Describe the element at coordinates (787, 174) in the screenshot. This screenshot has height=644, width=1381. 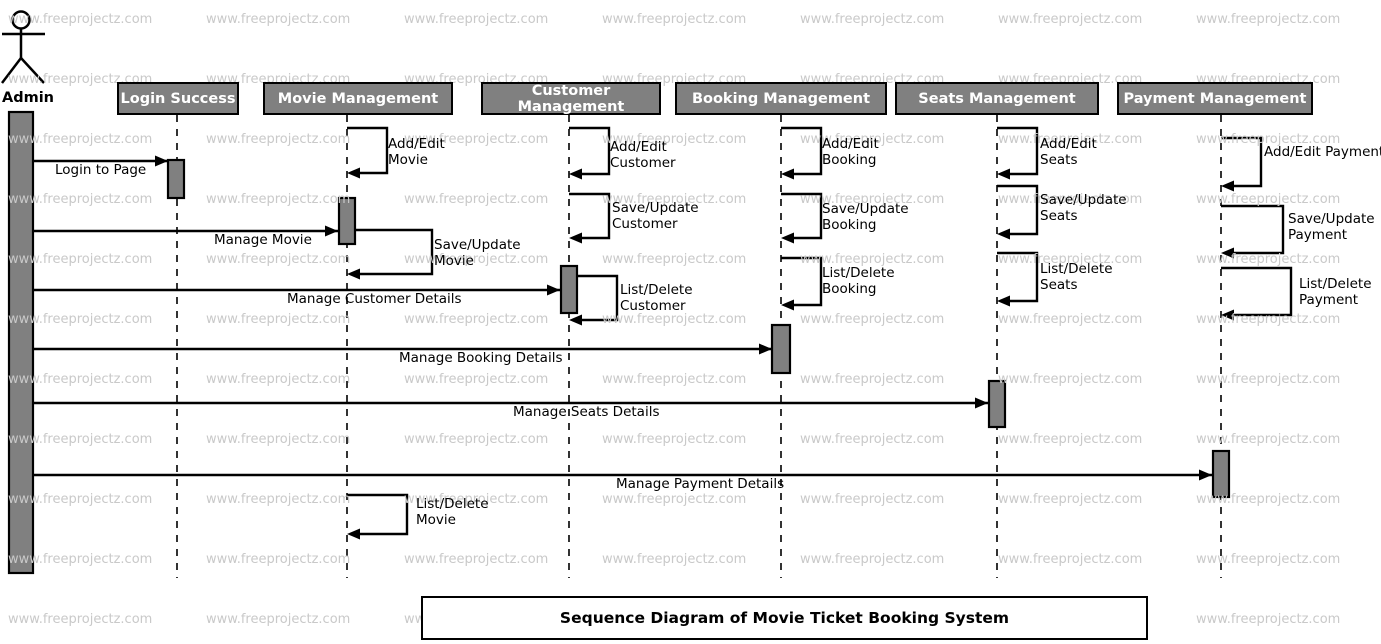
I see `self-call-arrowhead-s7` at that location.